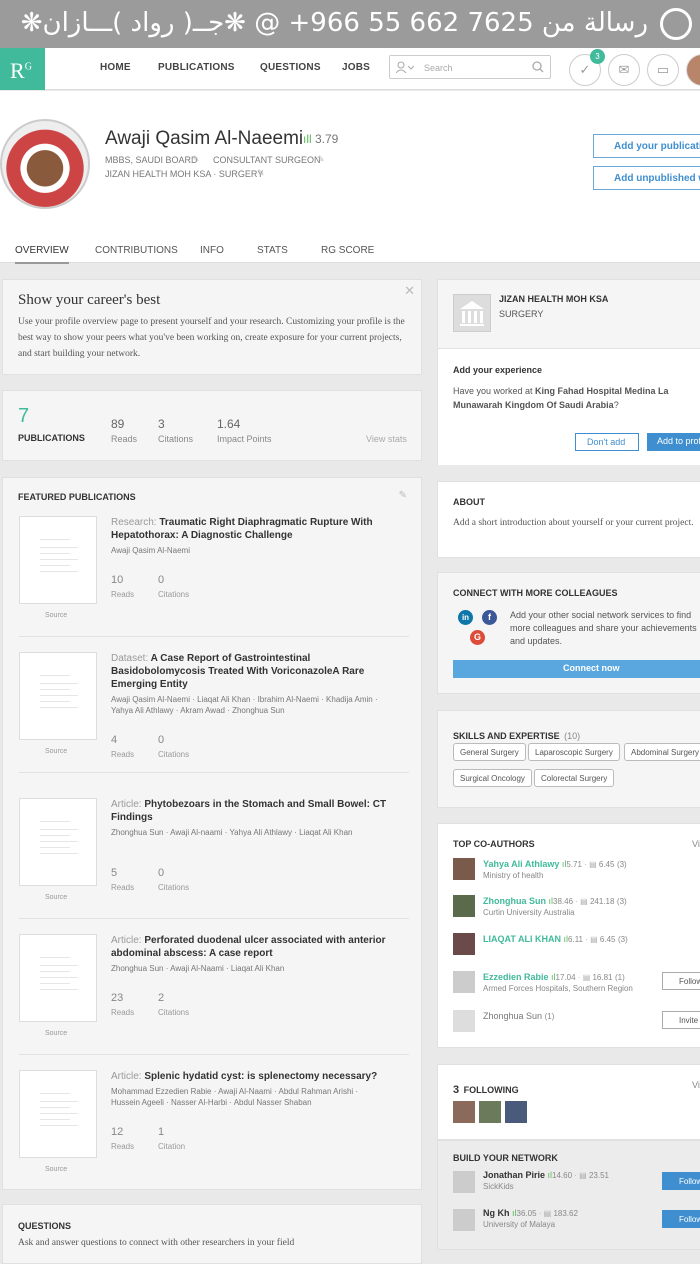 Image resolution: width=700 pixels, height=1264 pixels. What do you see at coordinates (196, 67) in the screenshot?
I see `nav-publications: PUBLICATIONS` at bounding box center [196, 67].